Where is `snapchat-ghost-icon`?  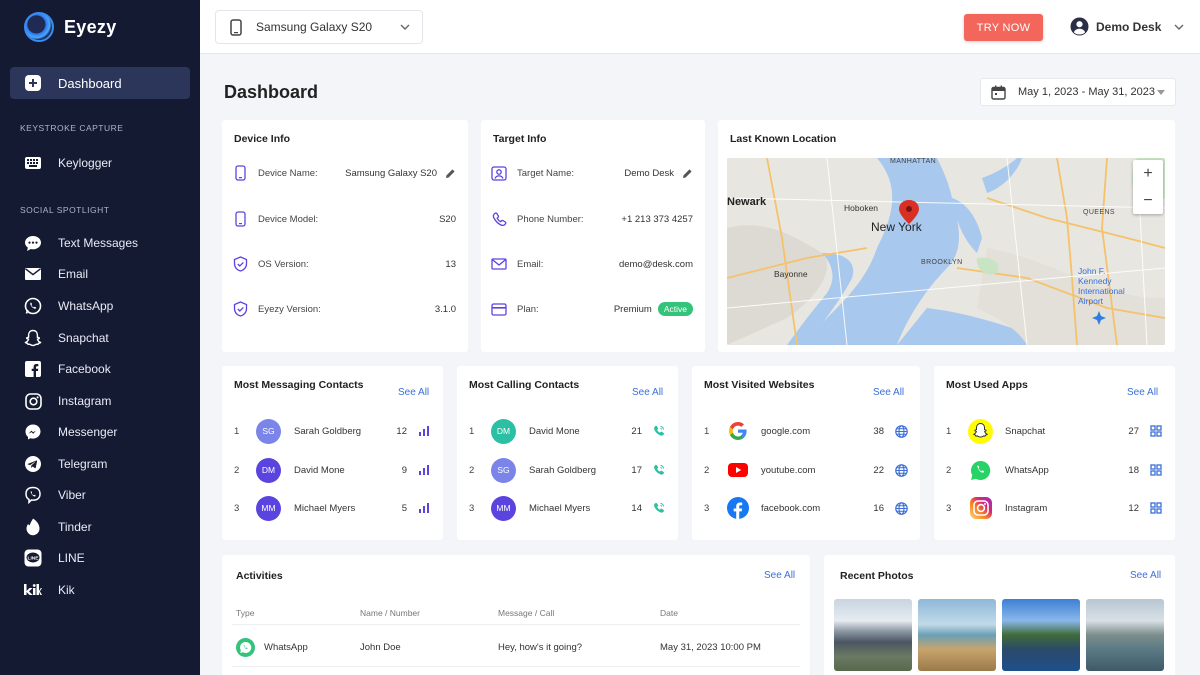
snapchat-ghost-icon is located at coordinates (33, 338).